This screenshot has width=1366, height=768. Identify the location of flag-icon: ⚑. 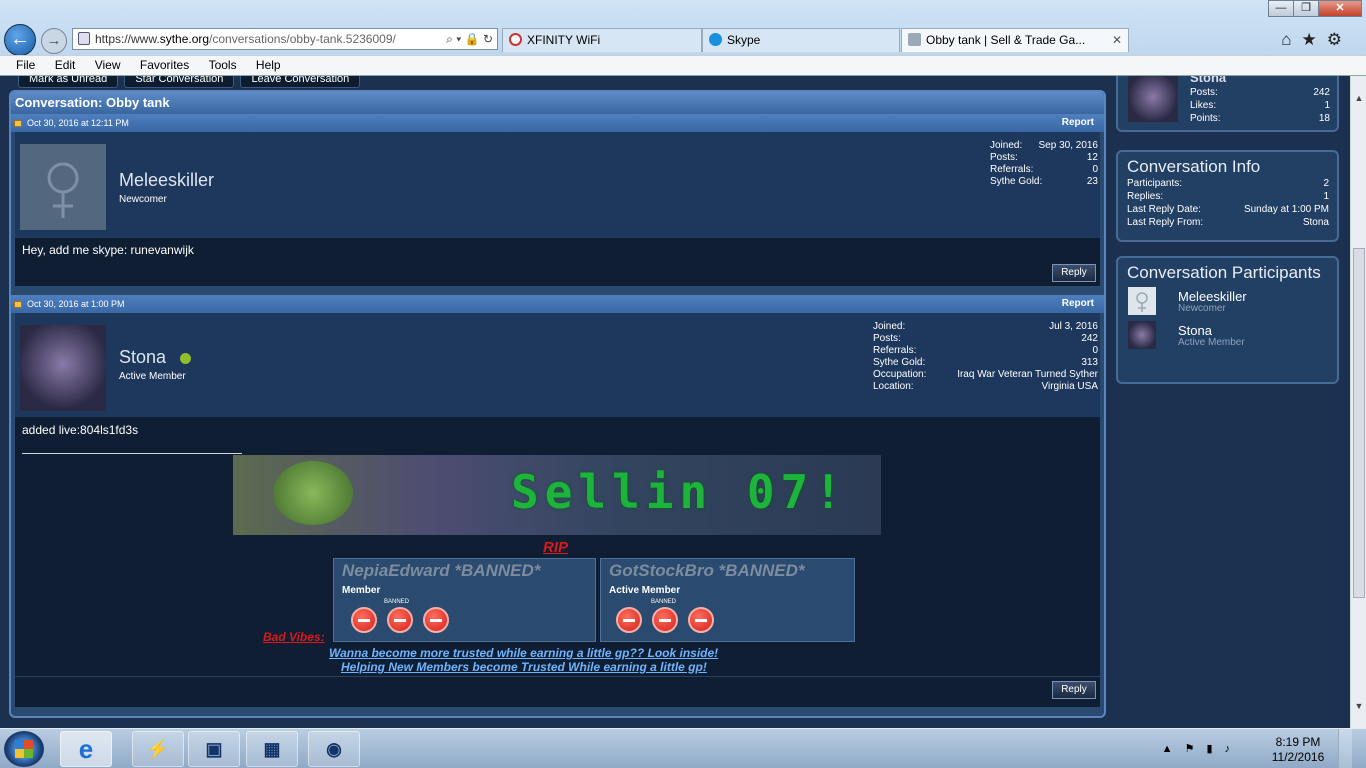
(1196, 749).